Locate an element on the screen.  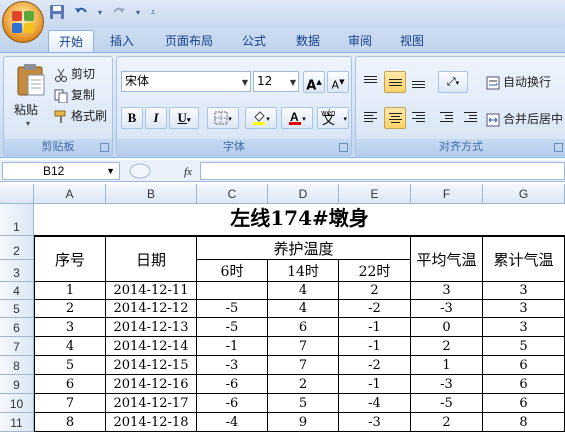
paste-button: 粘贴 is located at coordinates (26, 109).